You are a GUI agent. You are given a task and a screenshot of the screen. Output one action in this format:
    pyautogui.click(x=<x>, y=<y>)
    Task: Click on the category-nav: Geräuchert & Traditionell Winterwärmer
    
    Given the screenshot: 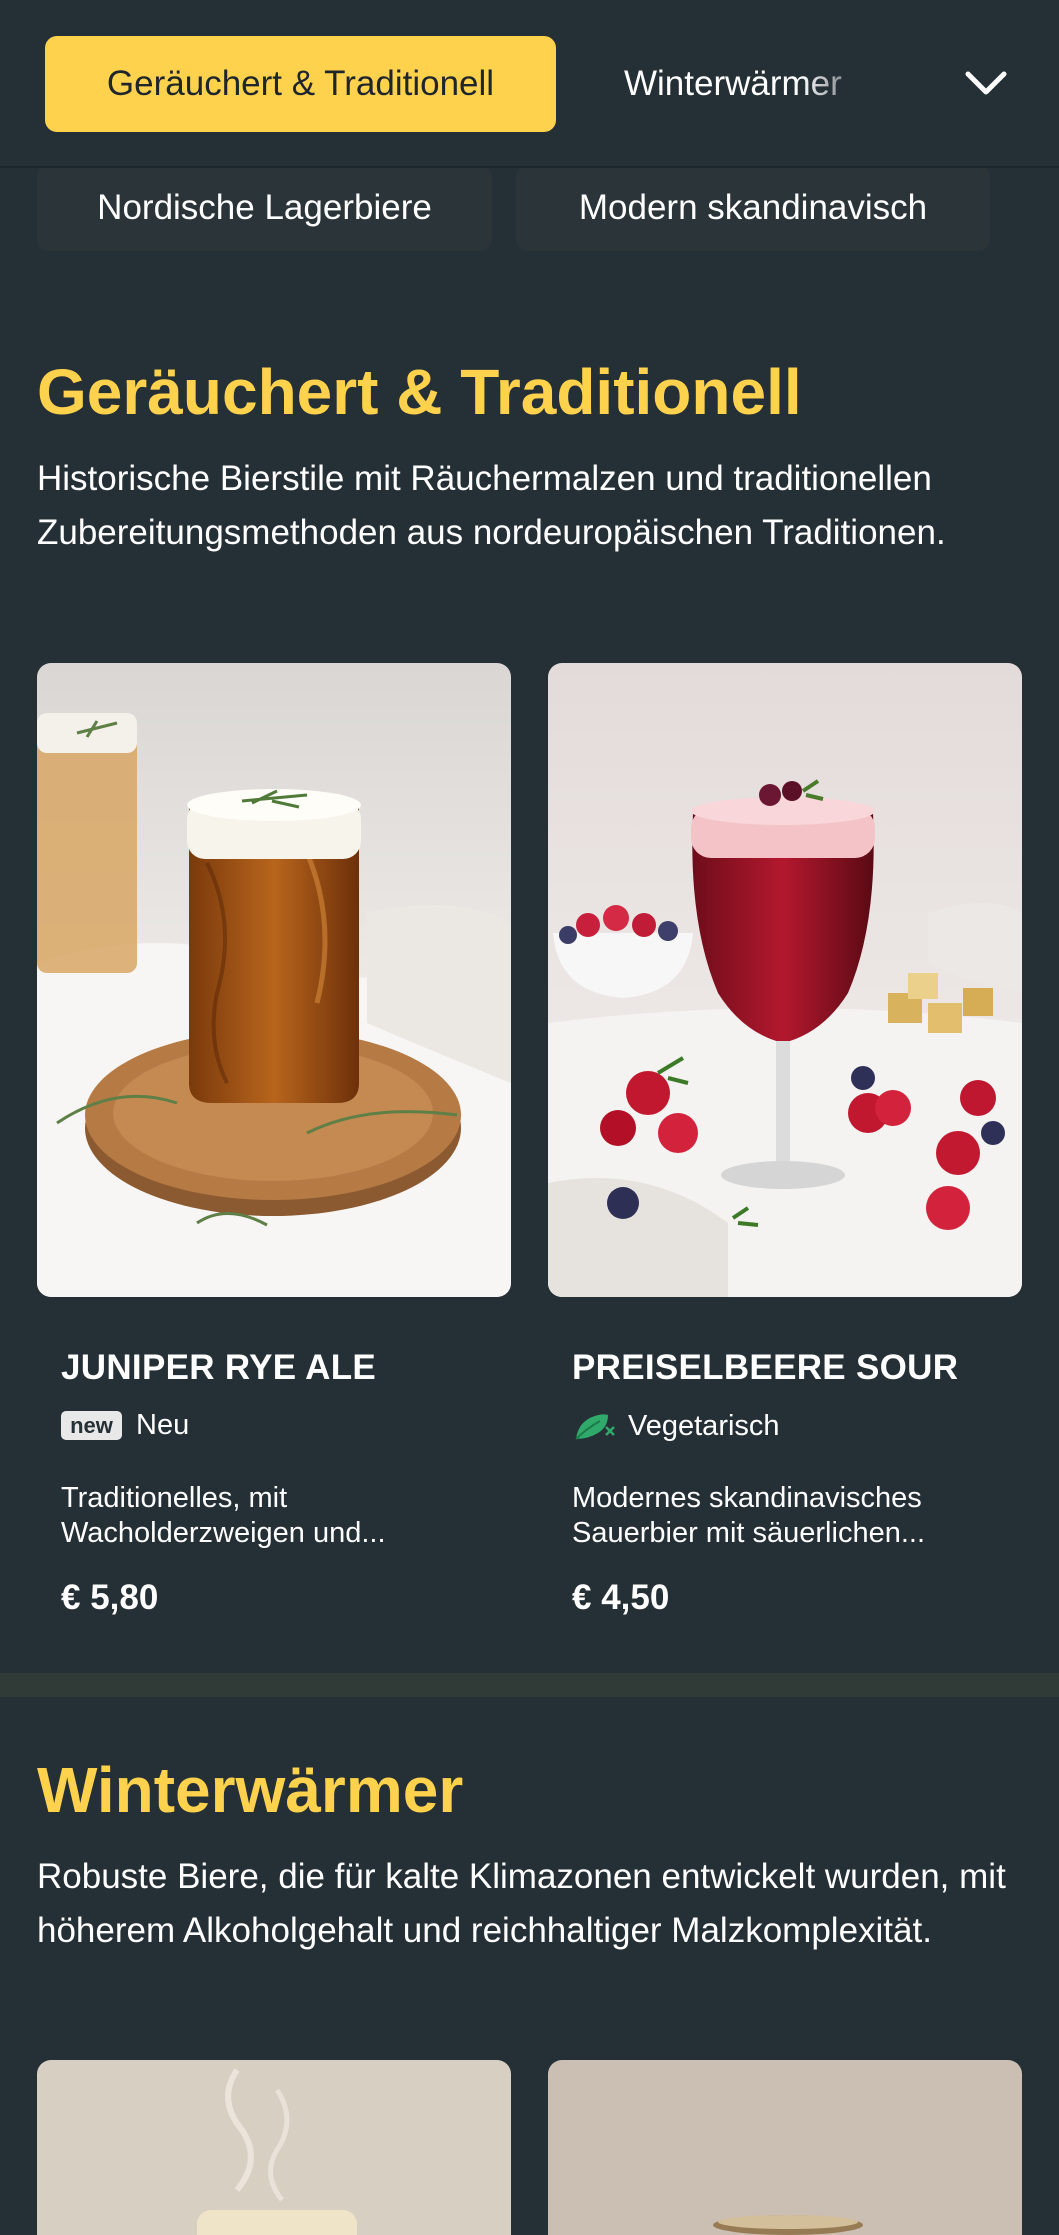 What is the action you would take?
    pyautogui.click(x=529, y=84)
    